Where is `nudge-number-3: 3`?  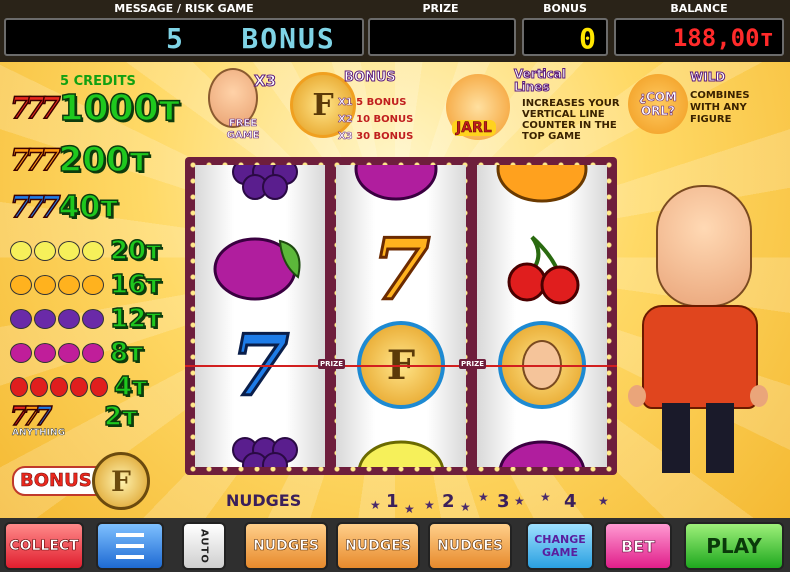 nudge-number-3: 3 is located at coordinates (503, 501).